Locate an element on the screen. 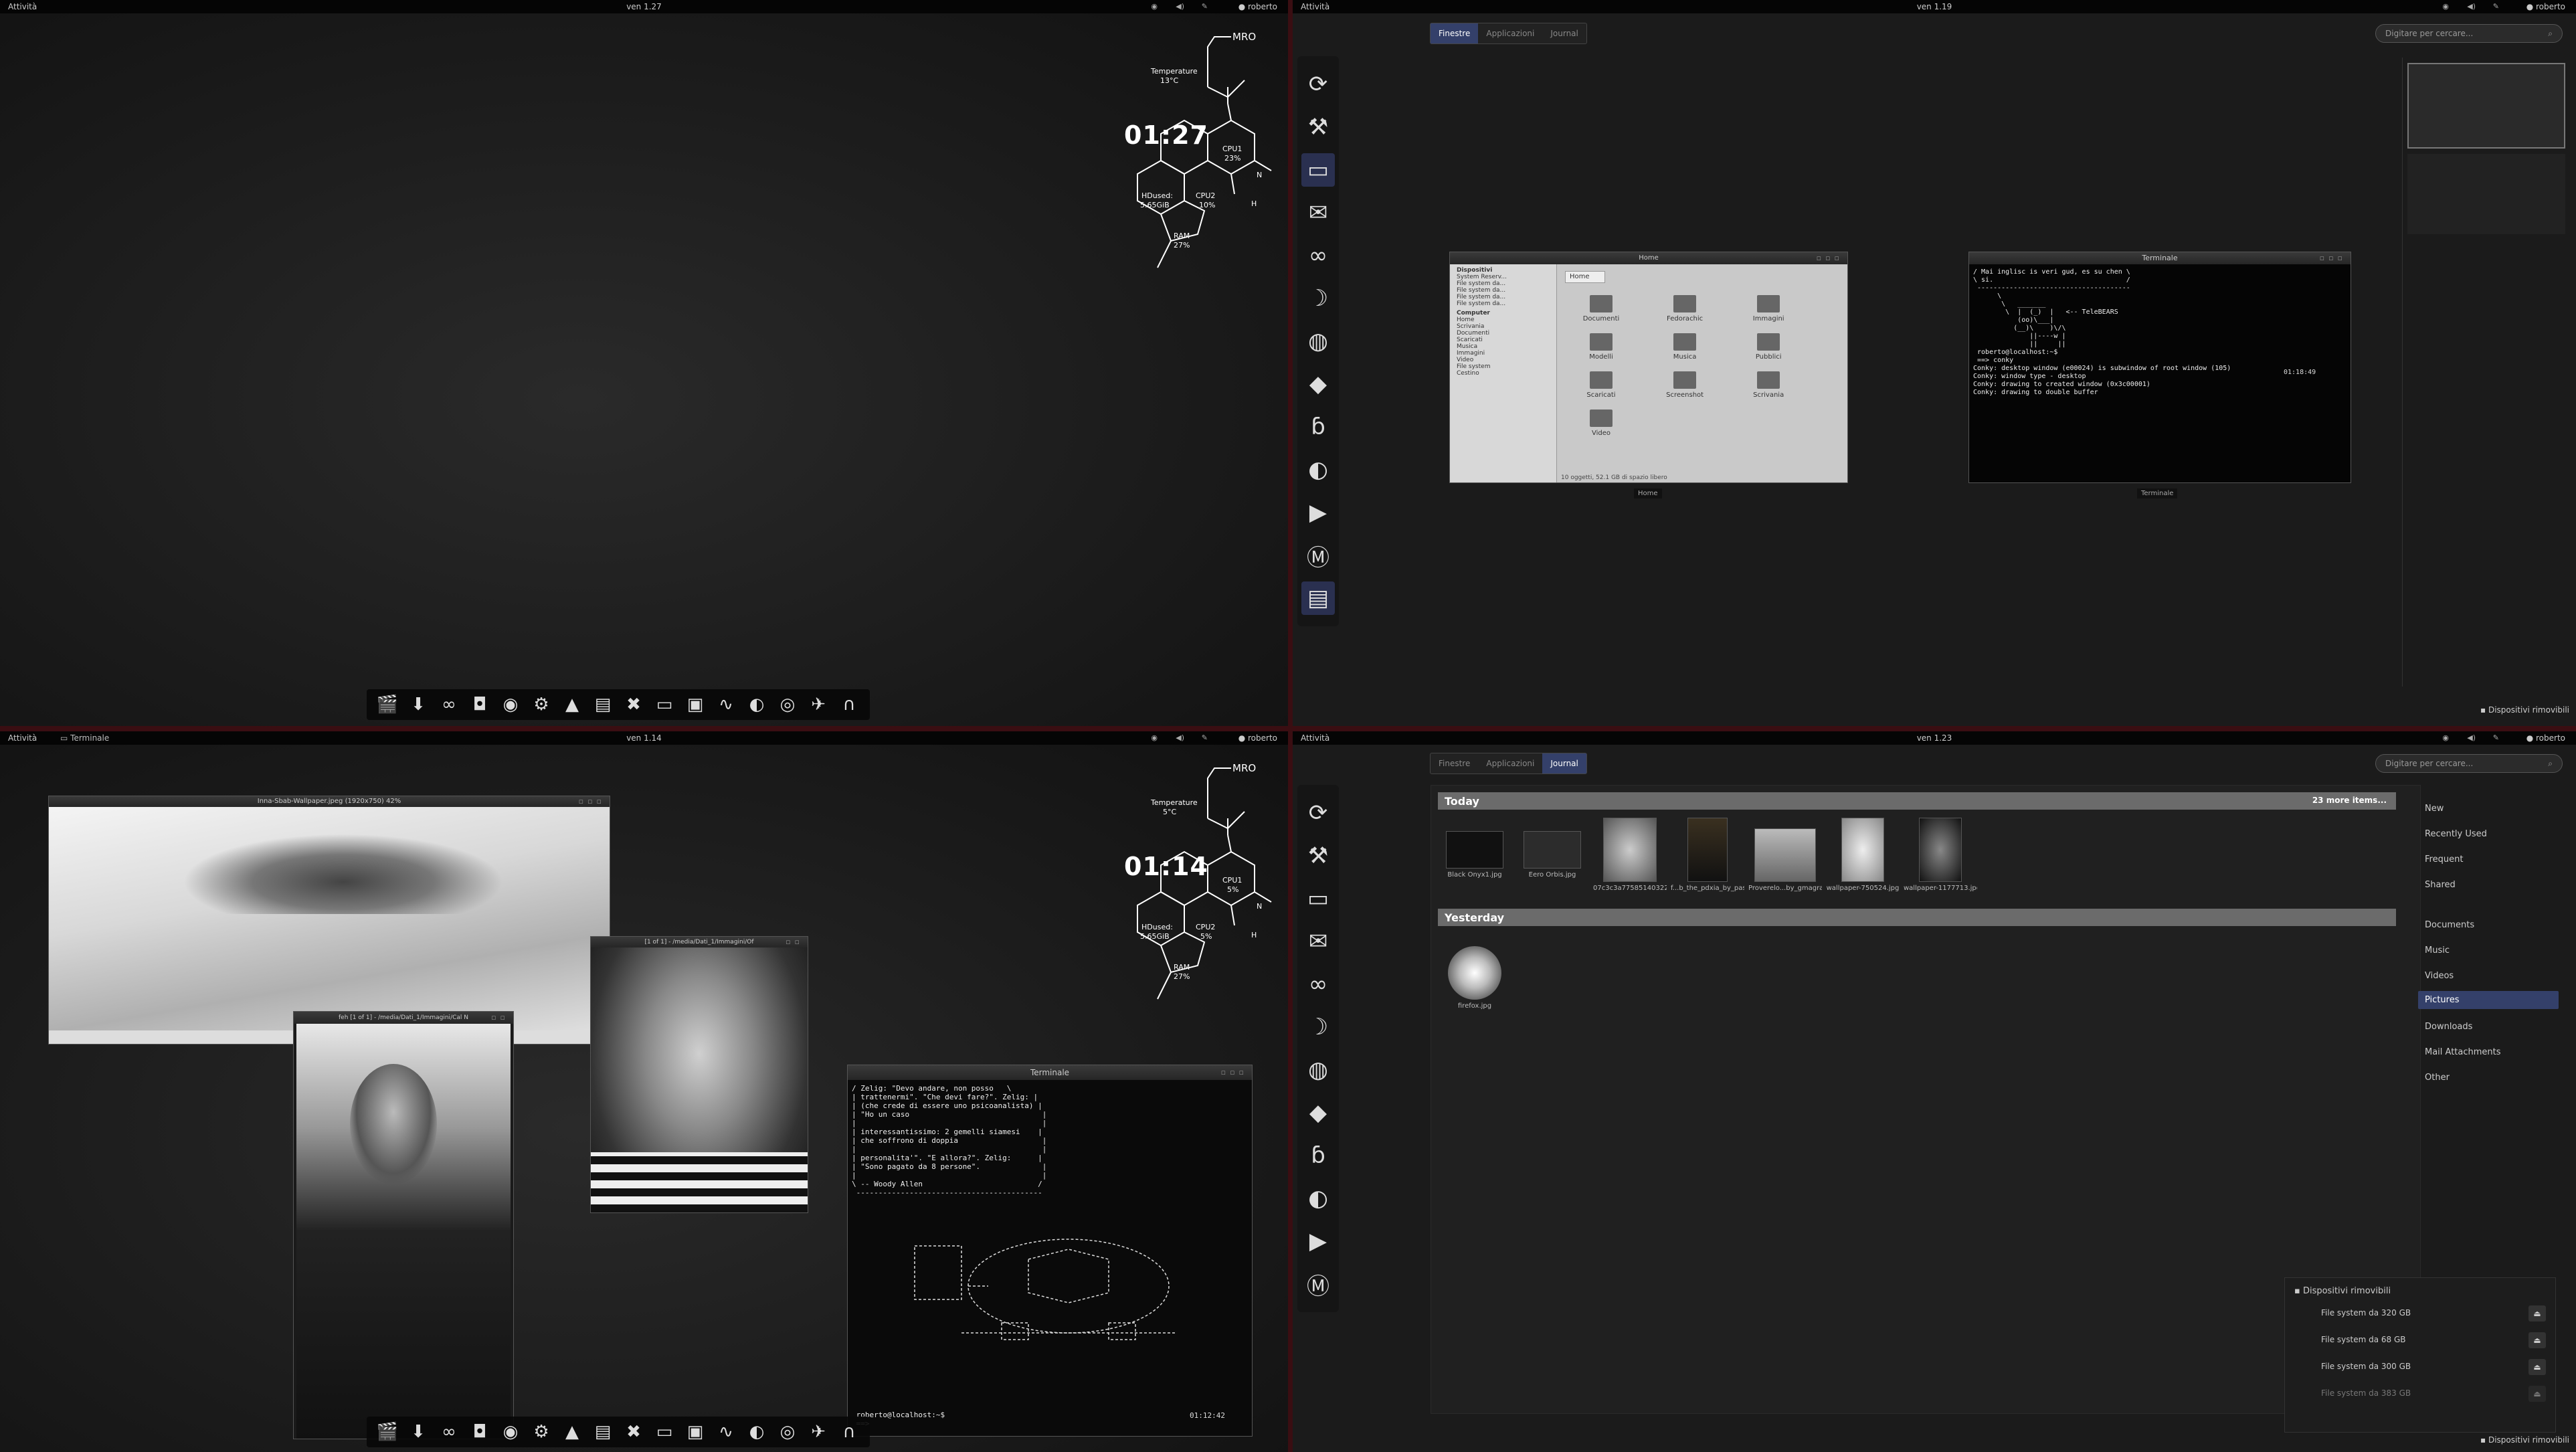 This screenshot has width=2576, height=1452. device-item: File system da 300 GB ⏏ is located at coordinates (2420, 1367).